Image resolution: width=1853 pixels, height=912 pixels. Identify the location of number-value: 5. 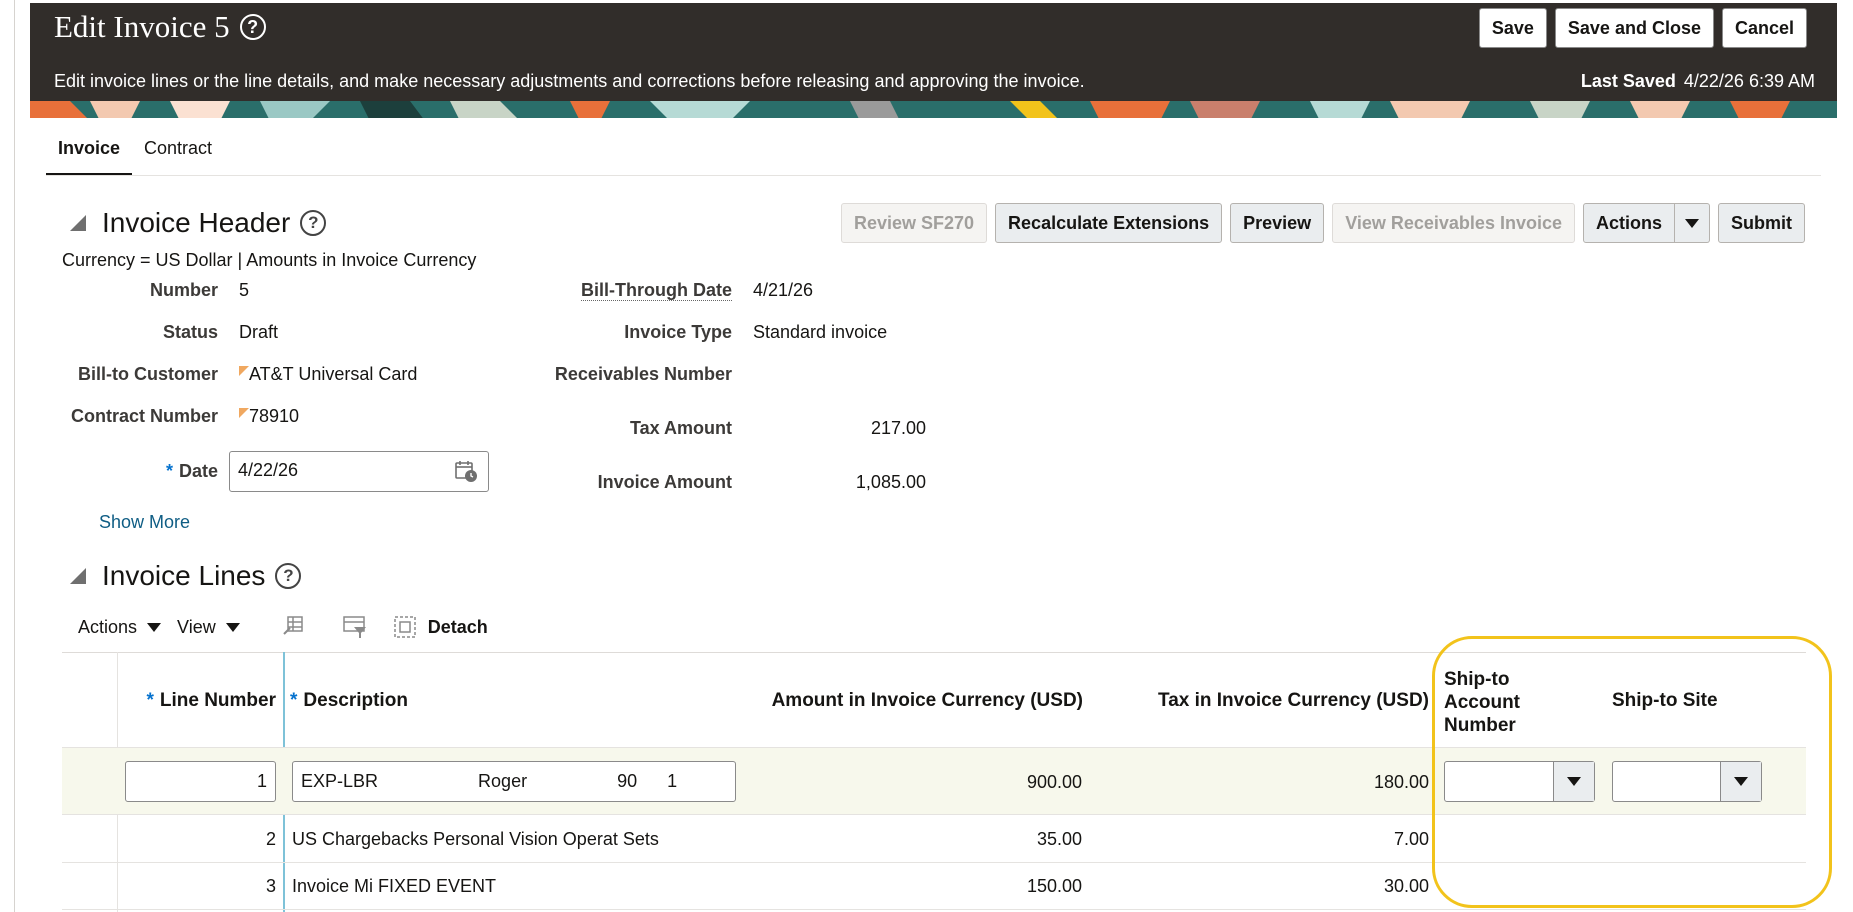
(244, 290).